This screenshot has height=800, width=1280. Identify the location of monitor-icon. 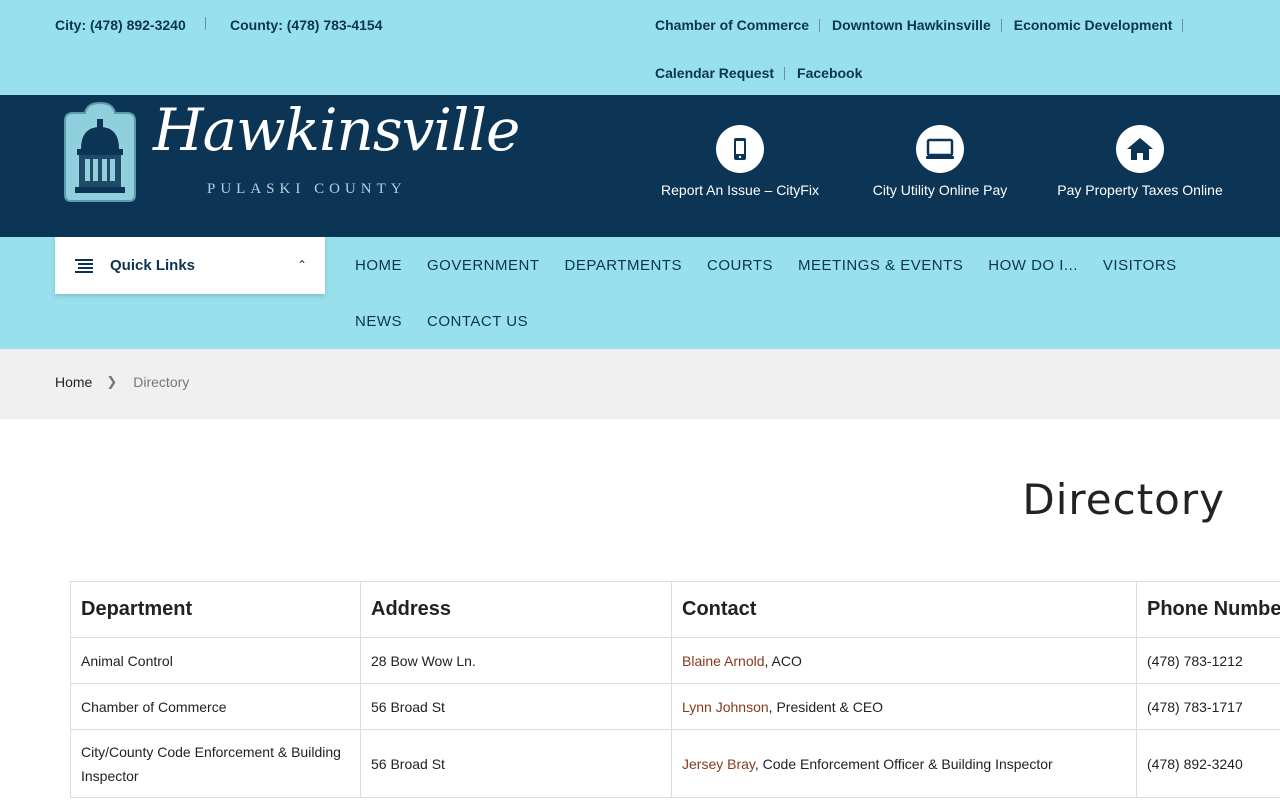
(940, 148).